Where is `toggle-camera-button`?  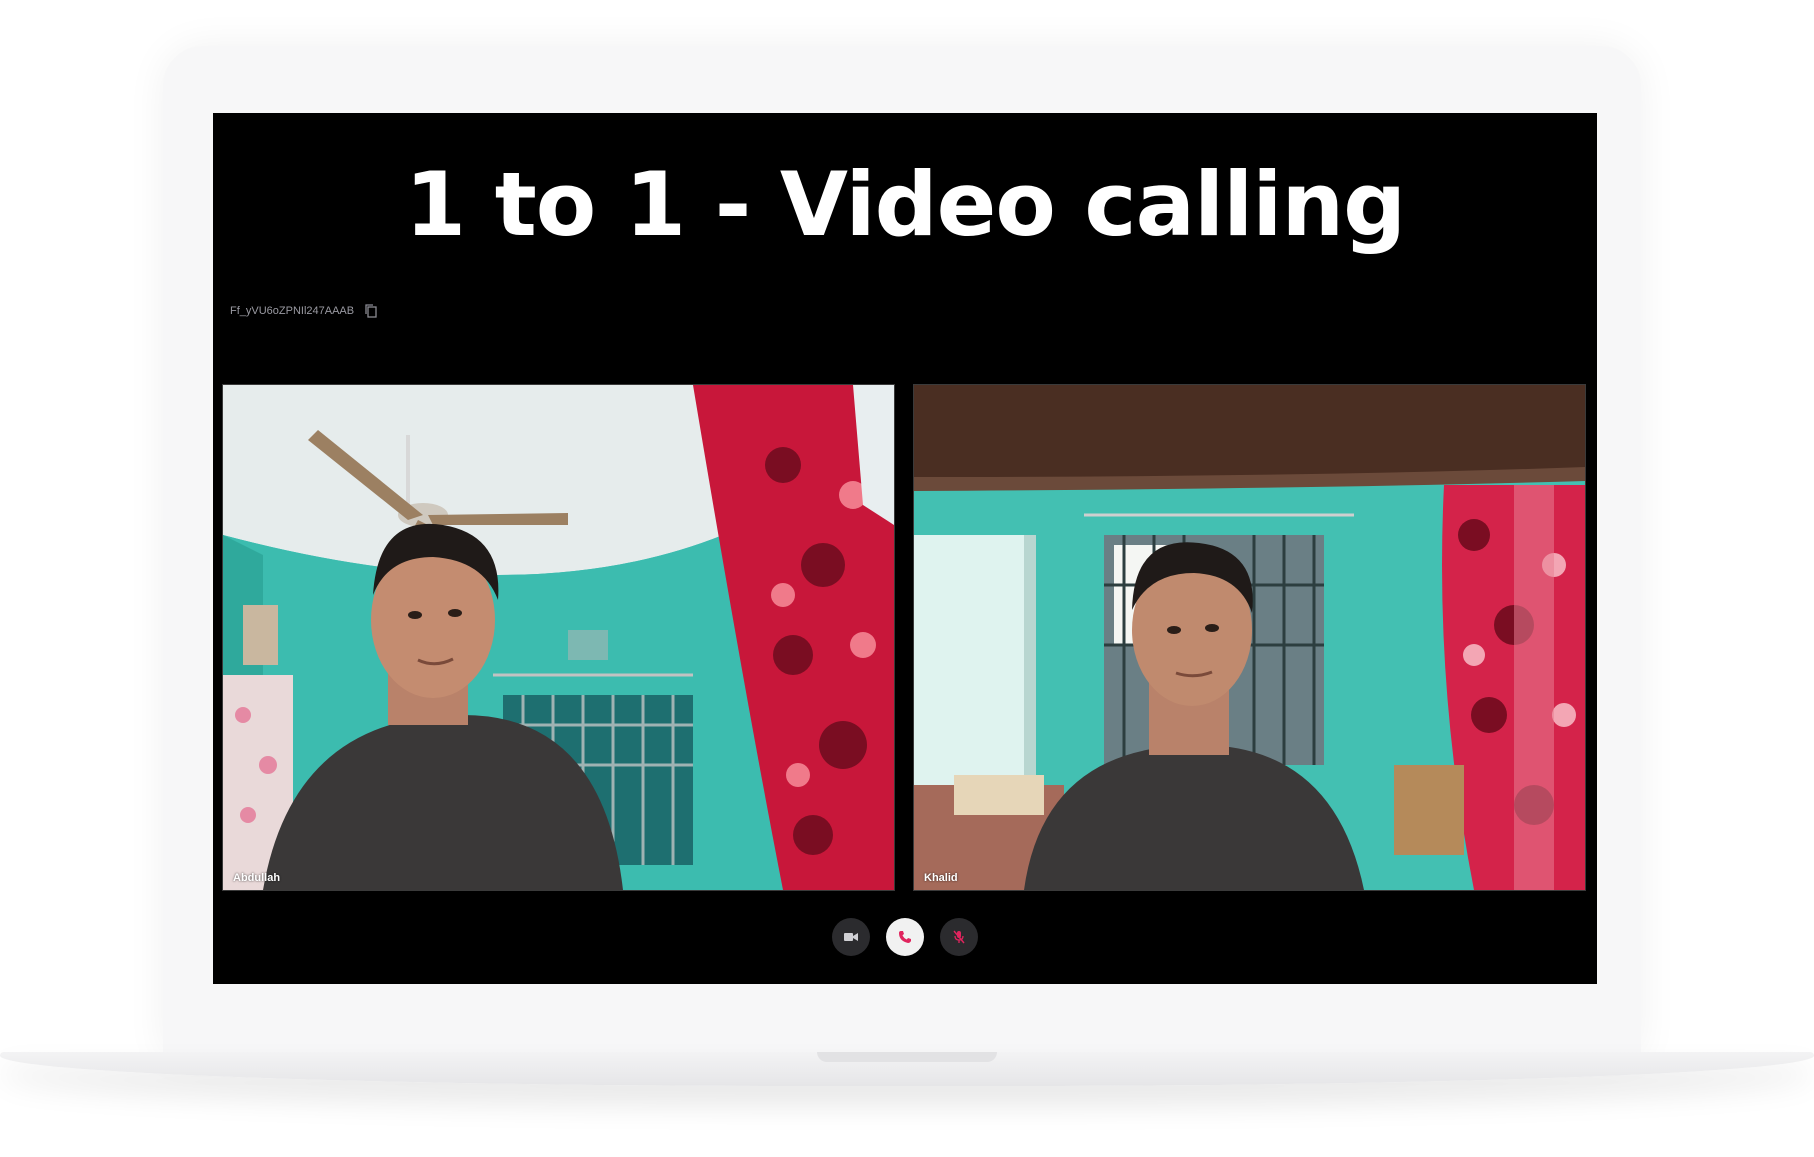
toggle-camera-button is located at coordinates (851, 937).